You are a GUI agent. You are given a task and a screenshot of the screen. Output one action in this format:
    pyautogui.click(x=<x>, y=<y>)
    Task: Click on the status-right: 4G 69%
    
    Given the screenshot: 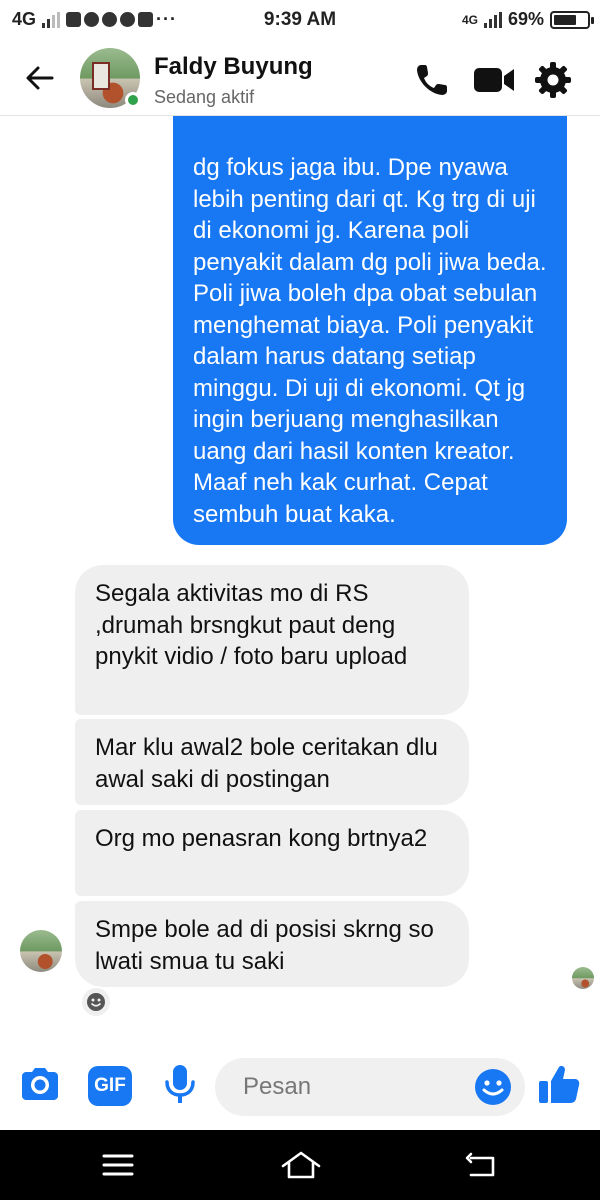 What is the action you would take?
    pyautogui.click(x=527, y=19)
    